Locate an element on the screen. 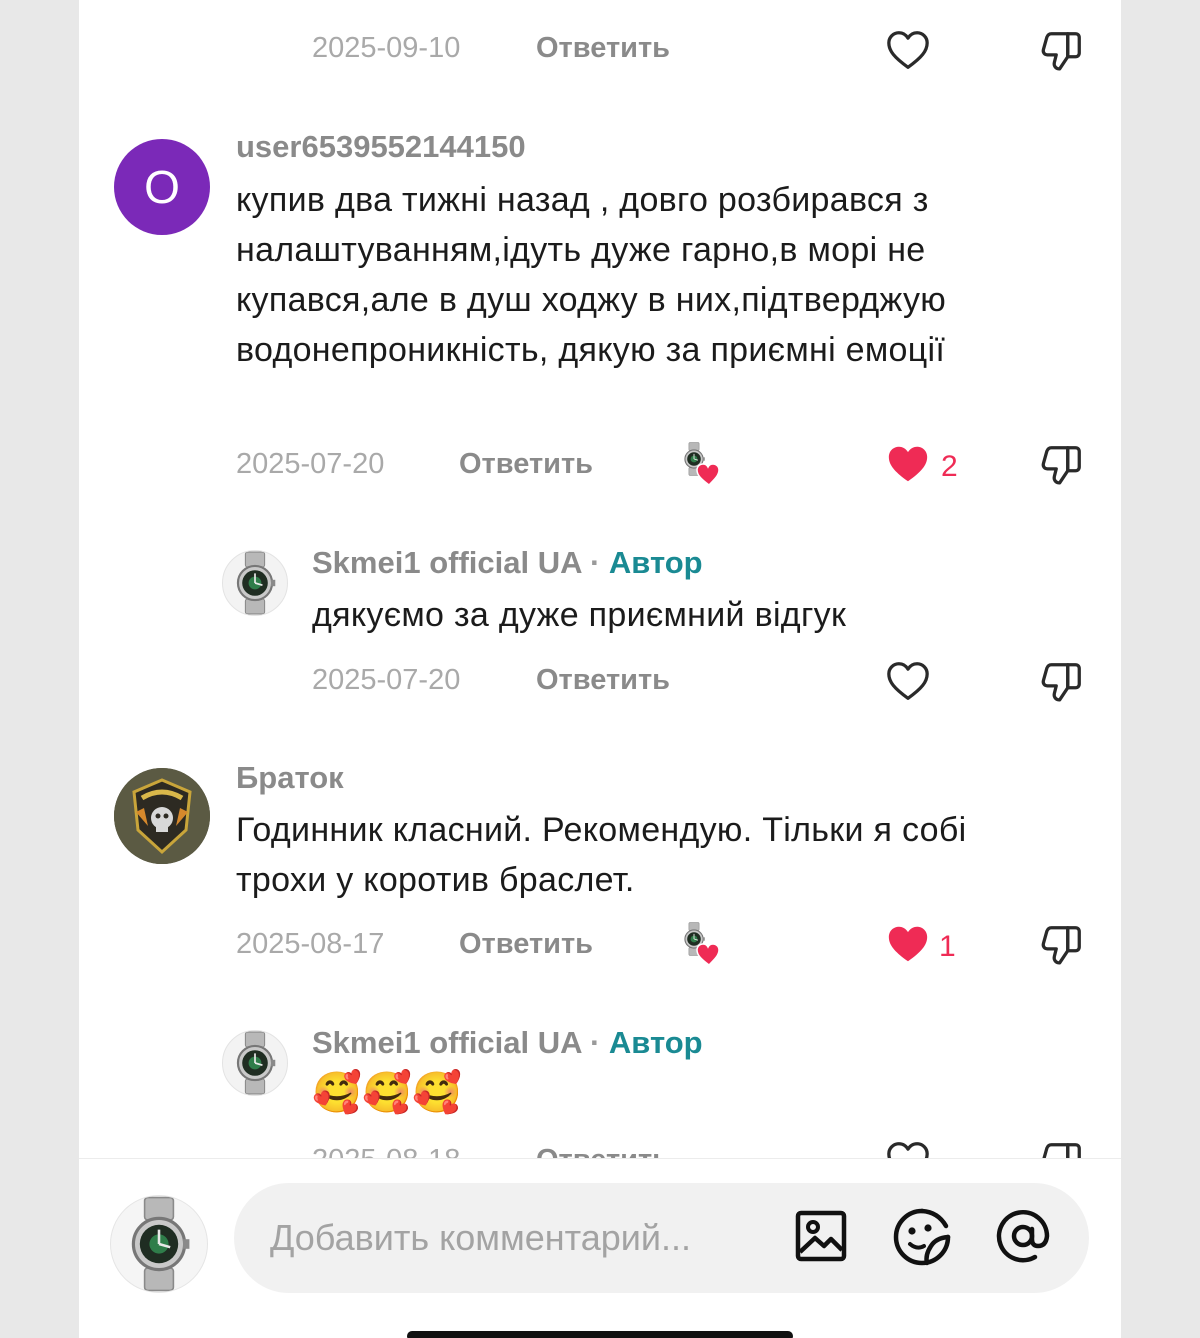 Image resolution: width=1200 pixels, height=1338 pixels. emoji-icon is located at coordinates (922, 1237).